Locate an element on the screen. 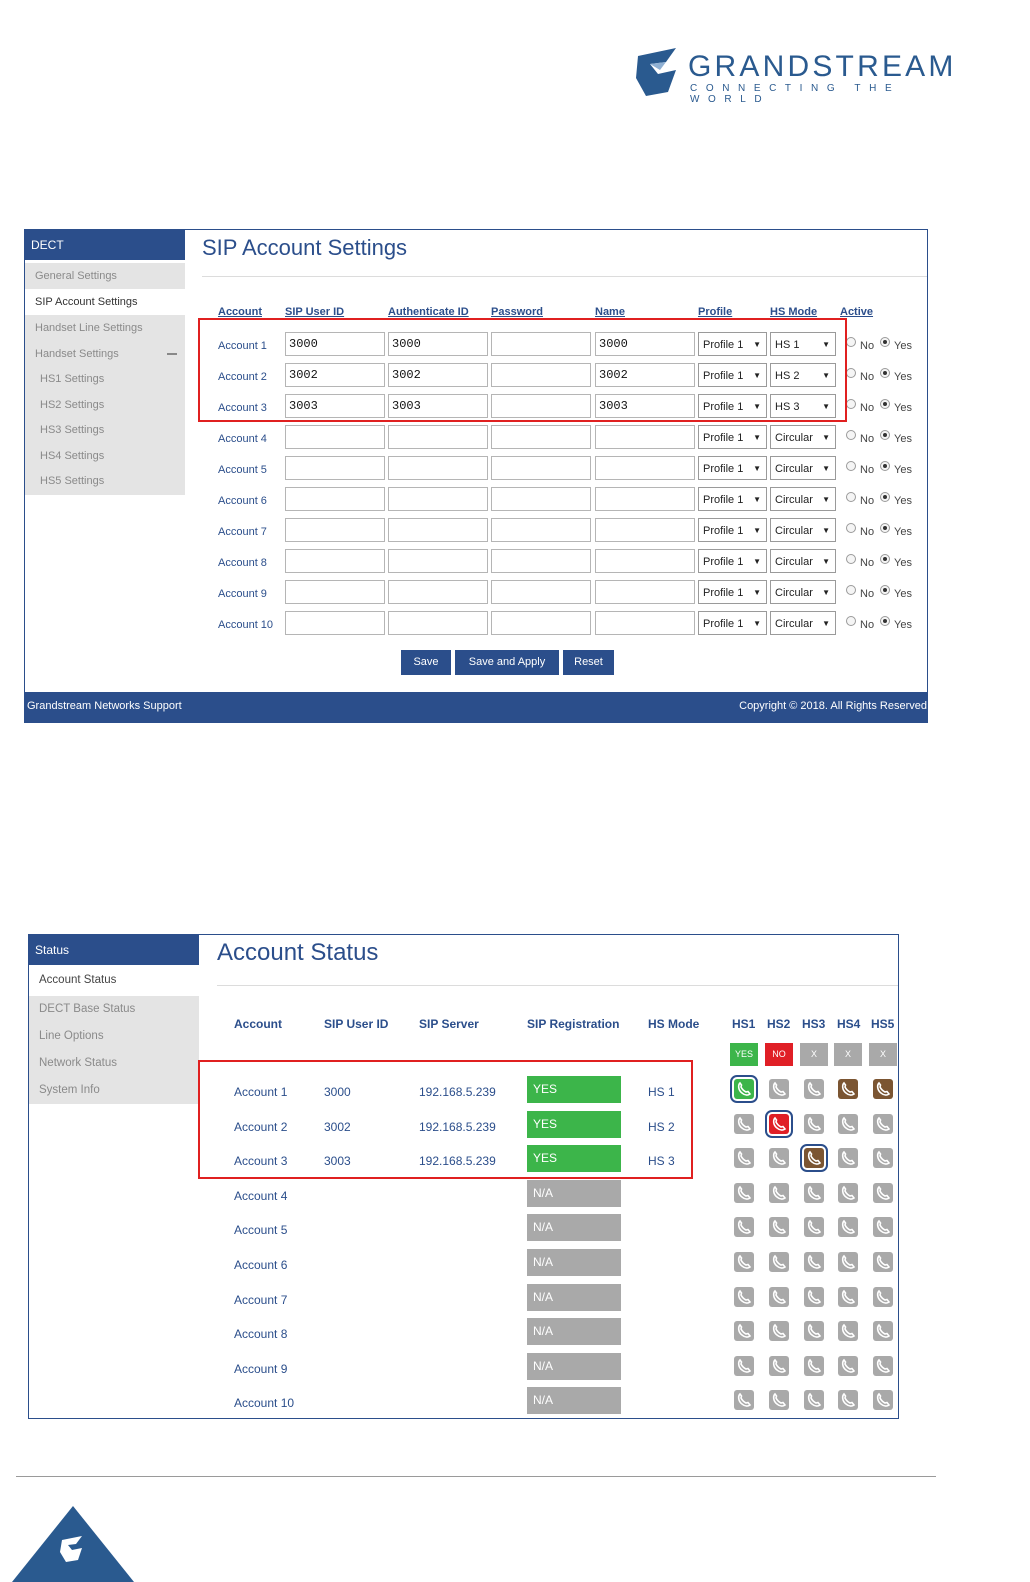 This screenshot has width=1030, height=1582. sidebar-item-line-options: Line Options is located at coordinates (114, 1036).